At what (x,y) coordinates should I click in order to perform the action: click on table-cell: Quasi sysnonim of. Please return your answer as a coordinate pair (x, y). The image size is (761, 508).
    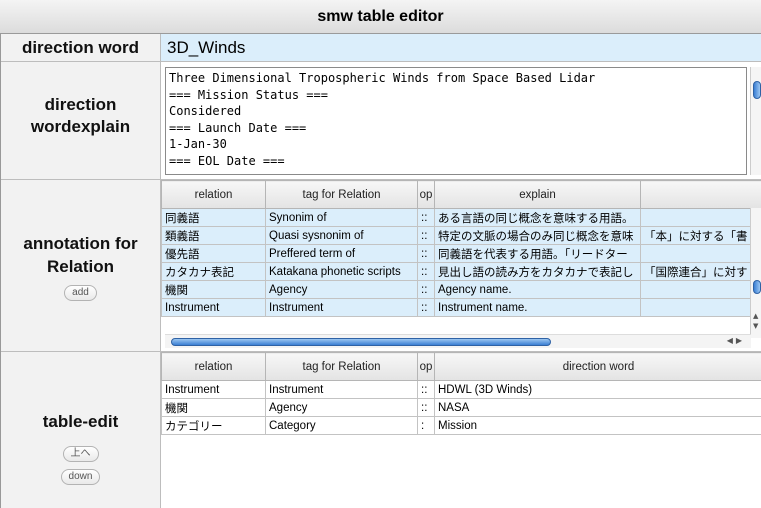
    Looking at the image, I should click on (341, 235).